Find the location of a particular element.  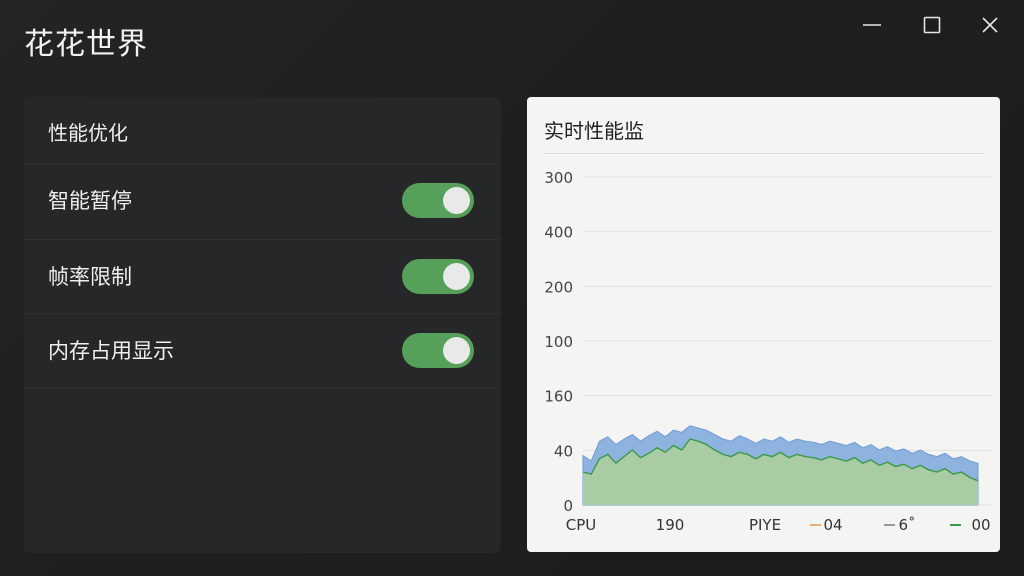

maximize-button is located at coordinates (932, 25).